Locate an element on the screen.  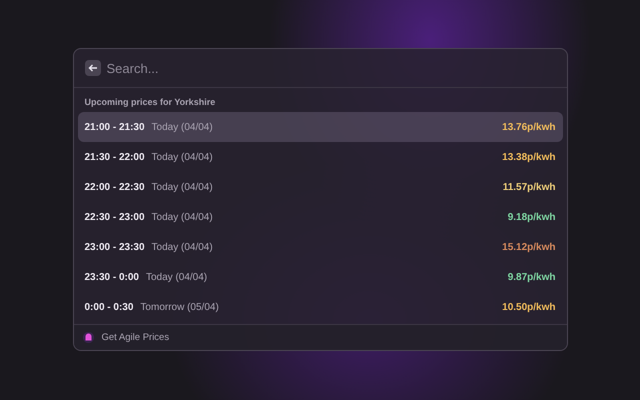
price-value: 11.57p/kwh is located at coordinates (529, 187).